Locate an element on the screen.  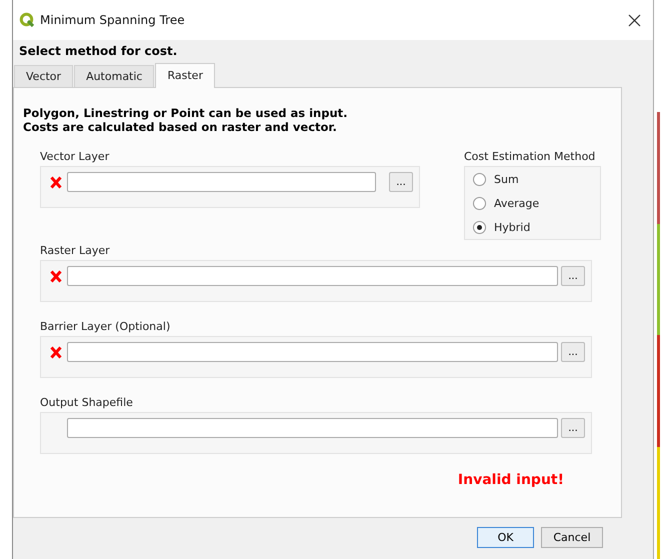
error-message: Invalid input! is located at coordinates (511, 480).